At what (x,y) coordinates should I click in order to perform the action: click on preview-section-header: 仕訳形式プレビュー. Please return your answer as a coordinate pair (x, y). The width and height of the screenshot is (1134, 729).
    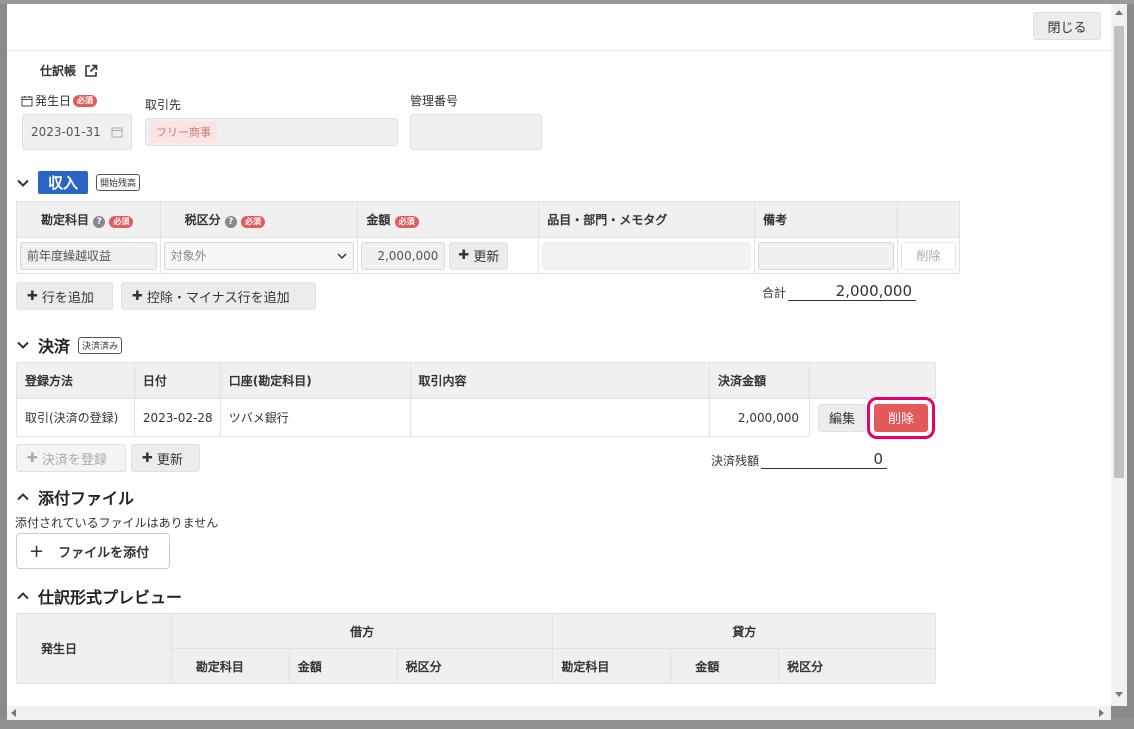
    Looking at the image, I should click on (99, 596).